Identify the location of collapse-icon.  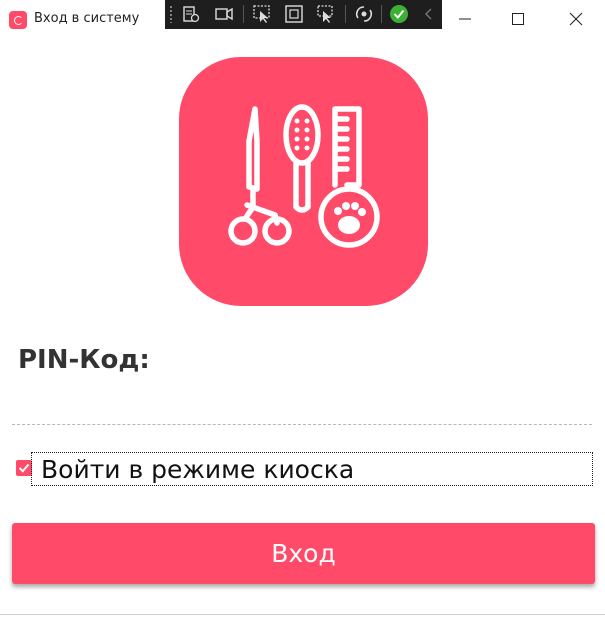
(429, 14).